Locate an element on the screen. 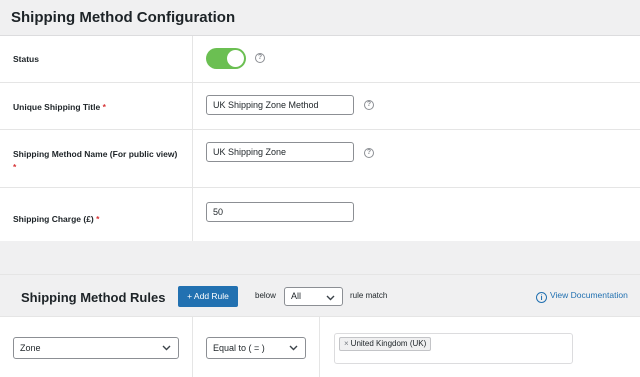 Image resolution: width=640 pixels, height=377 pixels. status-label-cell: Status is located at coordinates (96, 59).